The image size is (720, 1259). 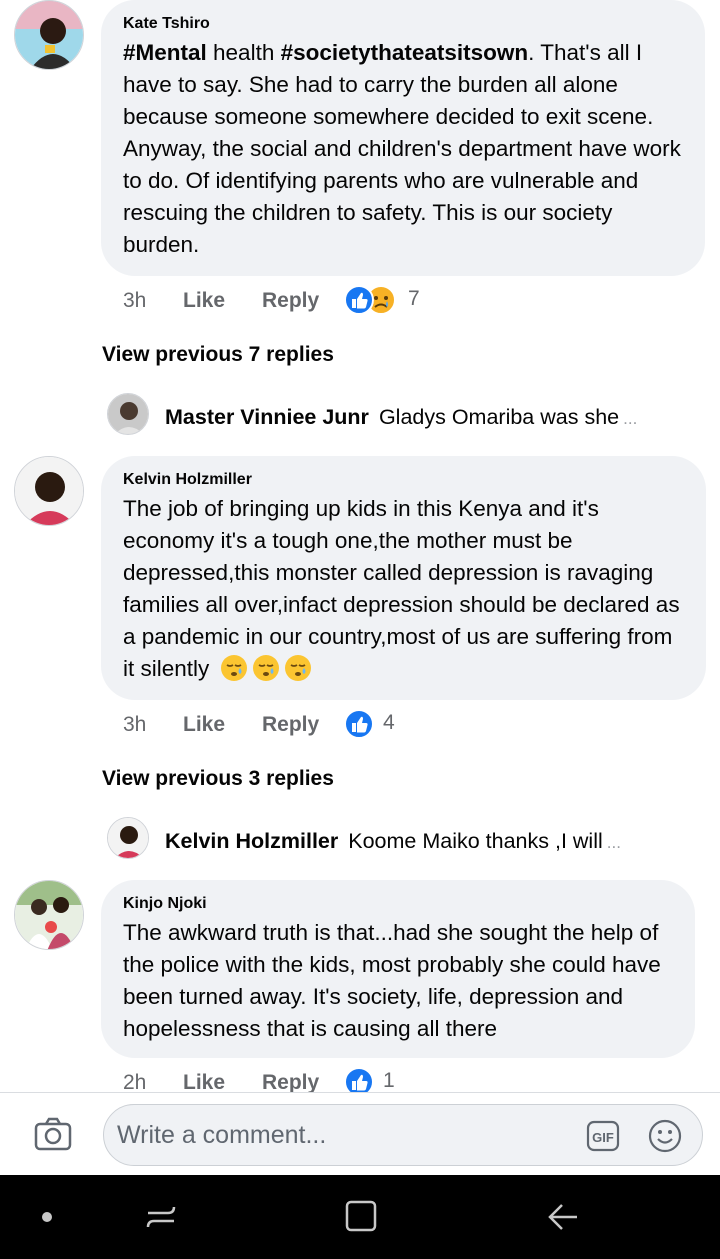 What do you see at coordinates (49, 35) in the screenshot?
I see `avatar-kate-tshiro` at bounding box center [49, 35].